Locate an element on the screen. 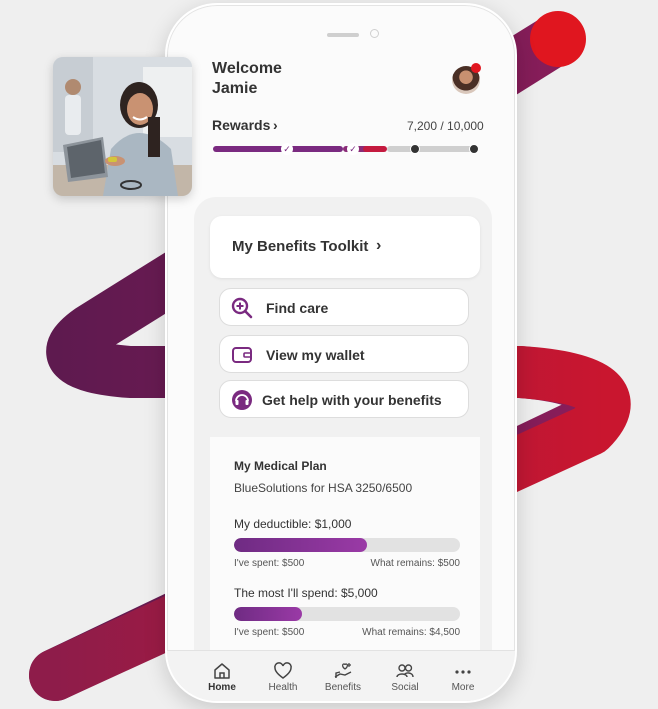  max-spend-spent: I've spent: $500 is located at coordinates (269, 632).